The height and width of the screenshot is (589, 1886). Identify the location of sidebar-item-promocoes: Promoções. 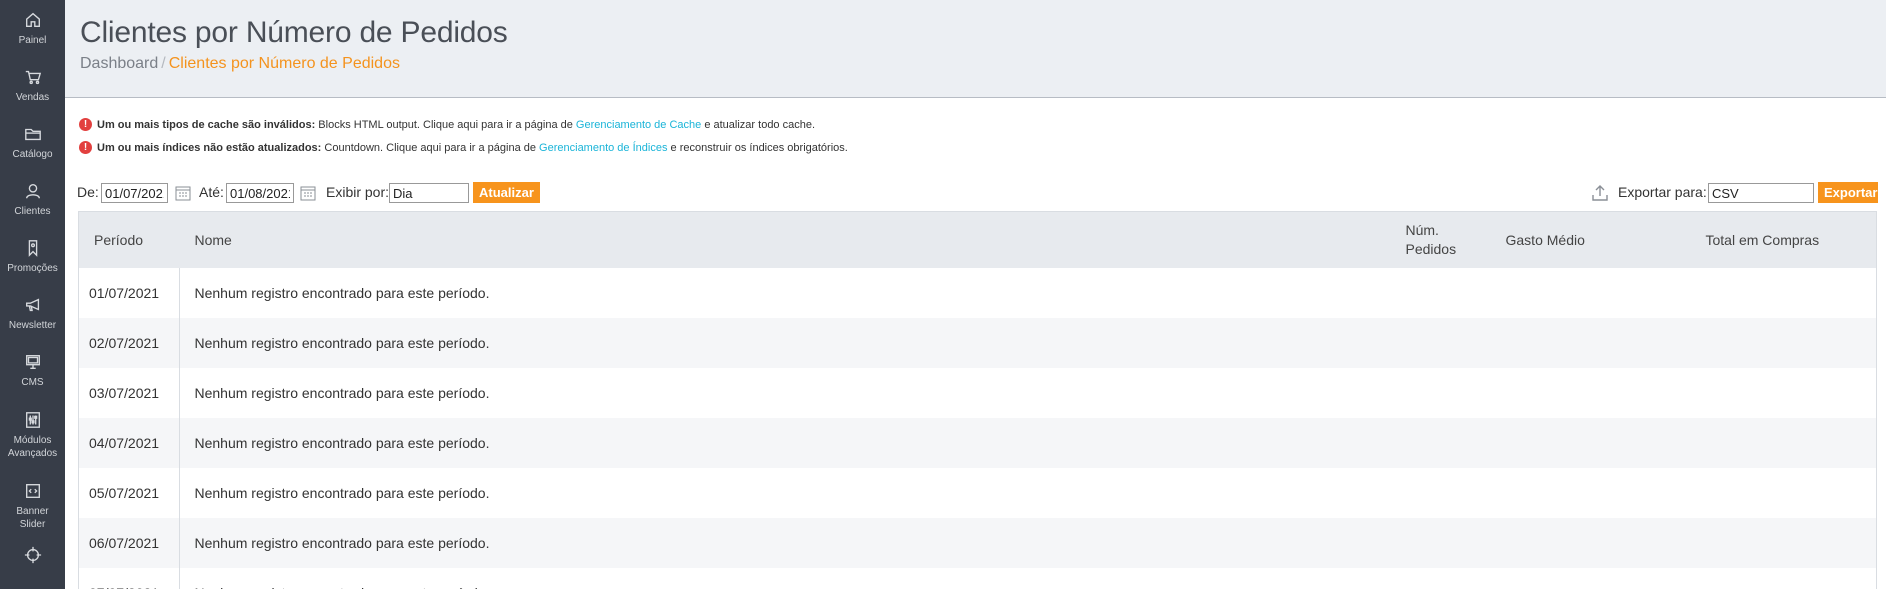
(32, 256).